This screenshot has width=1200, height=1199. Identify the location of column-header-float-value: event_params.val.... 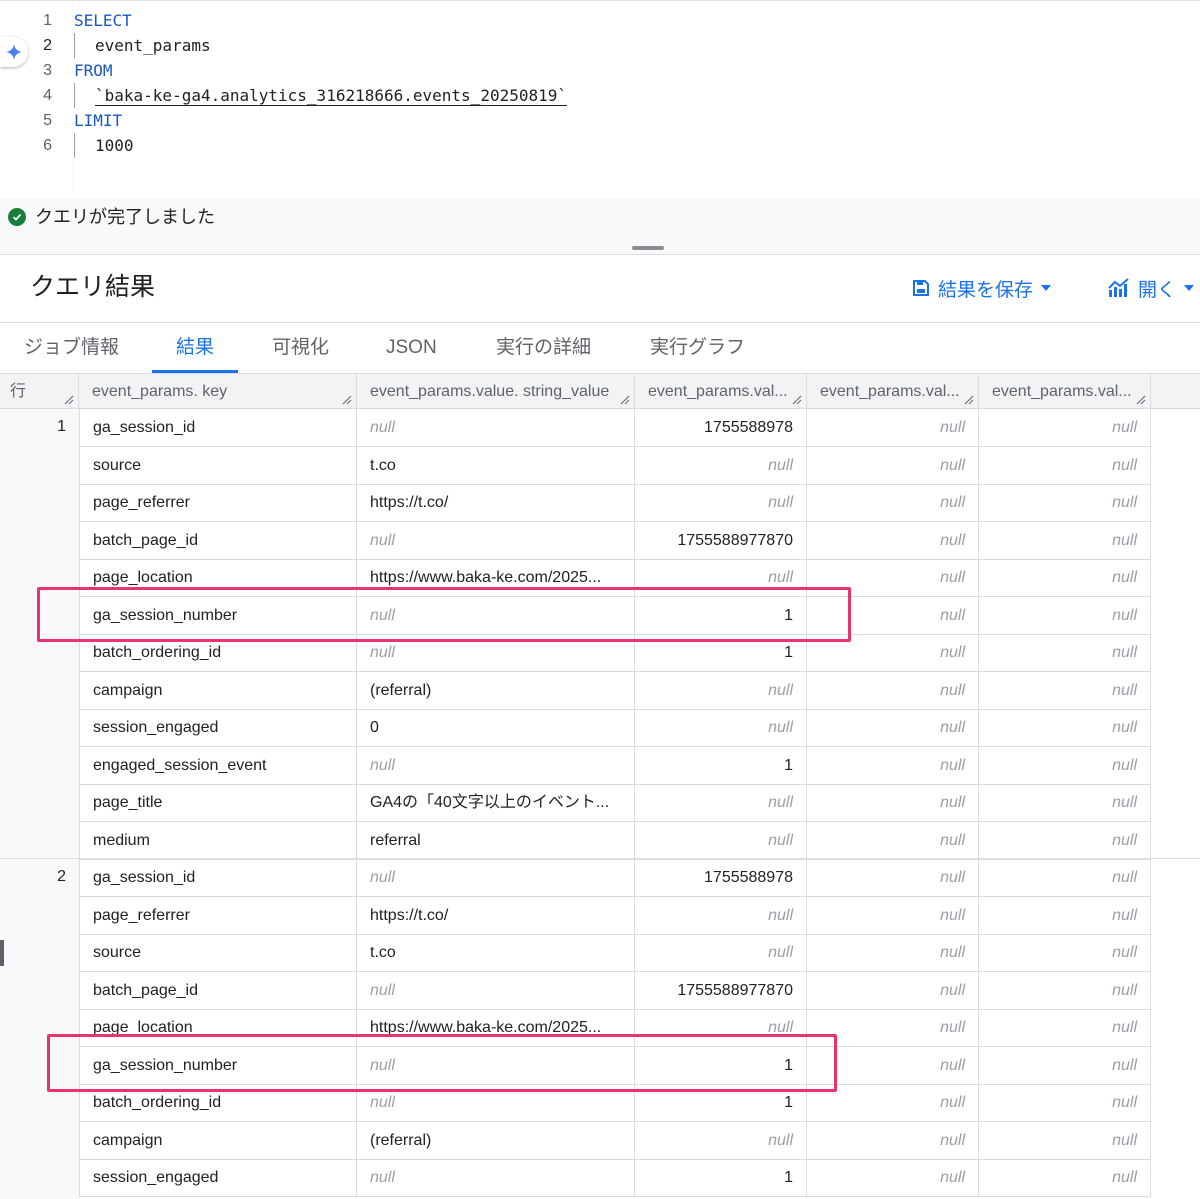
(893, 391).